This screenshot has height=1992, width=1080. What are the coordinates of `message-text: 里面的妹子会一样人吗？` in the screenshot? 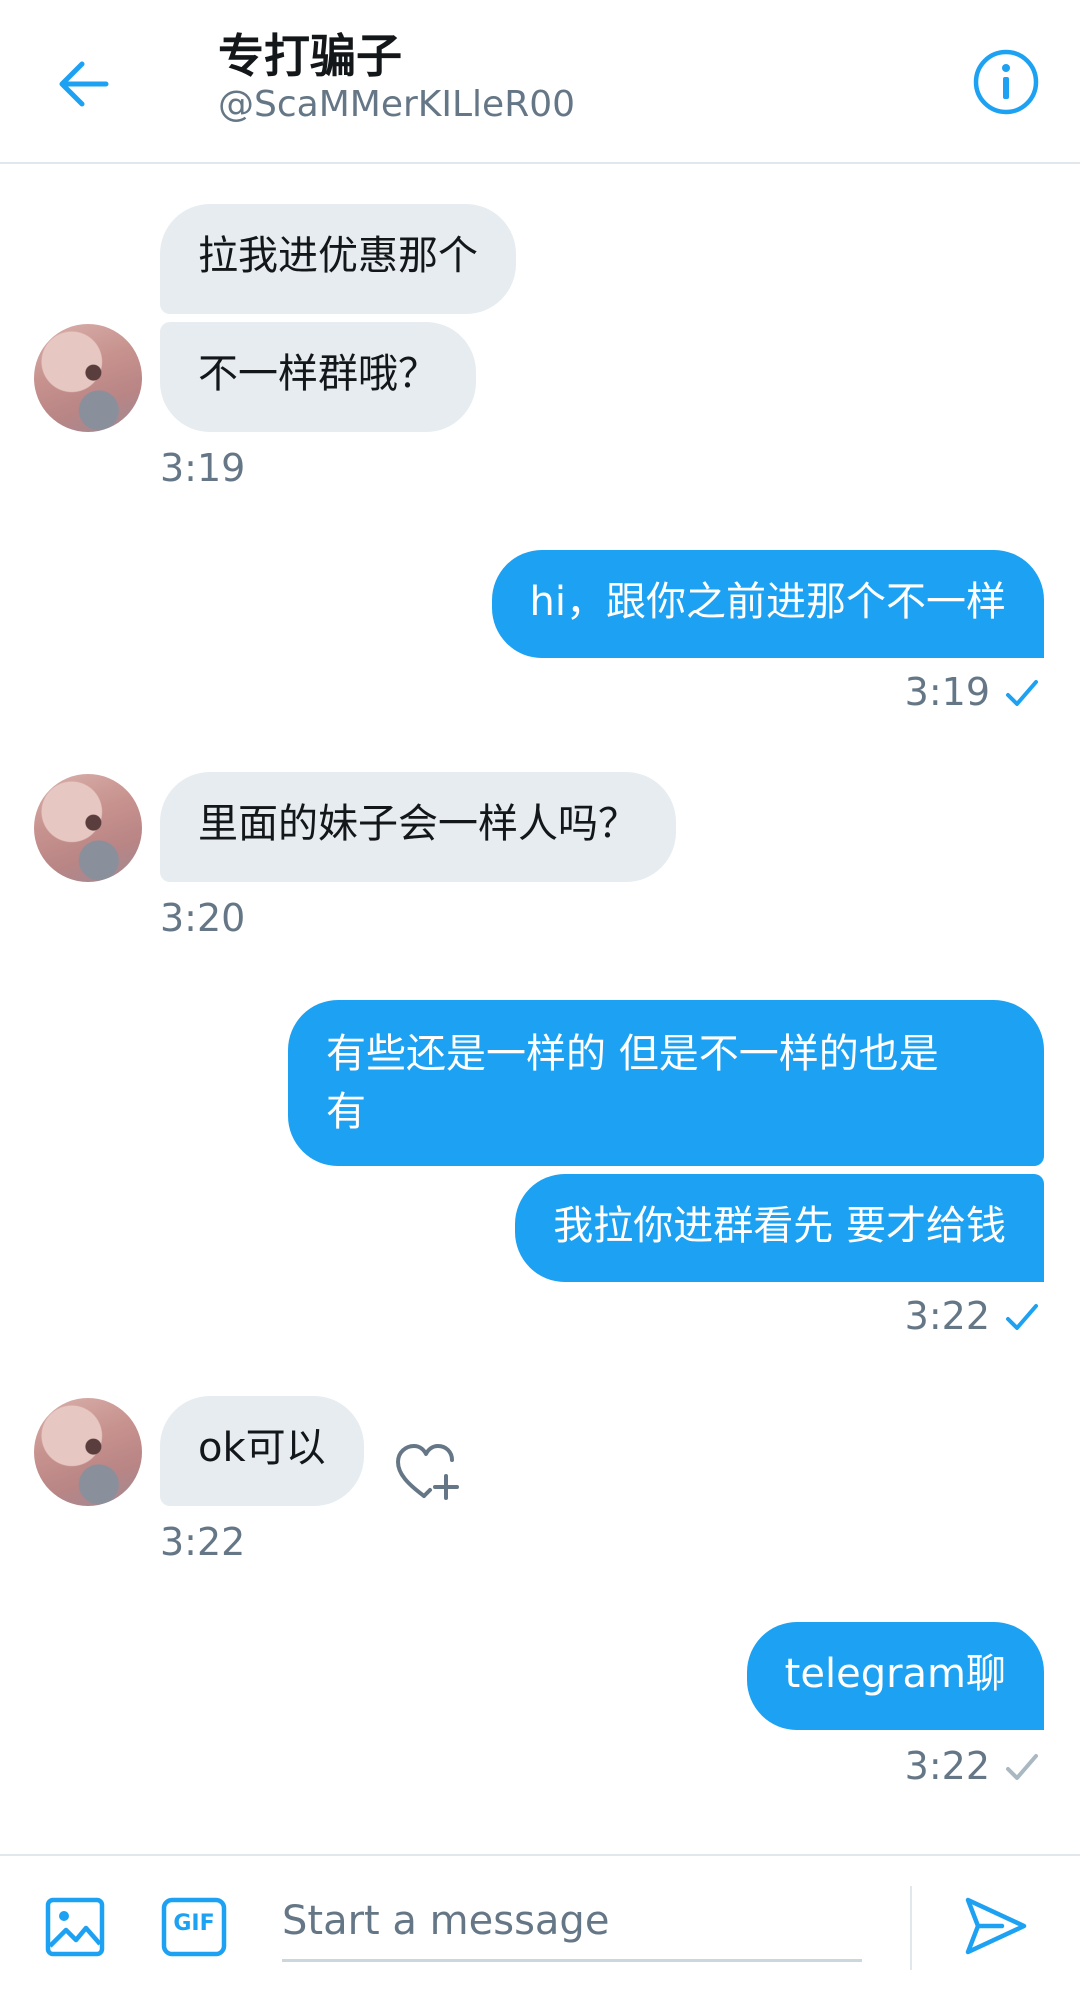 It's located at (418, 824).